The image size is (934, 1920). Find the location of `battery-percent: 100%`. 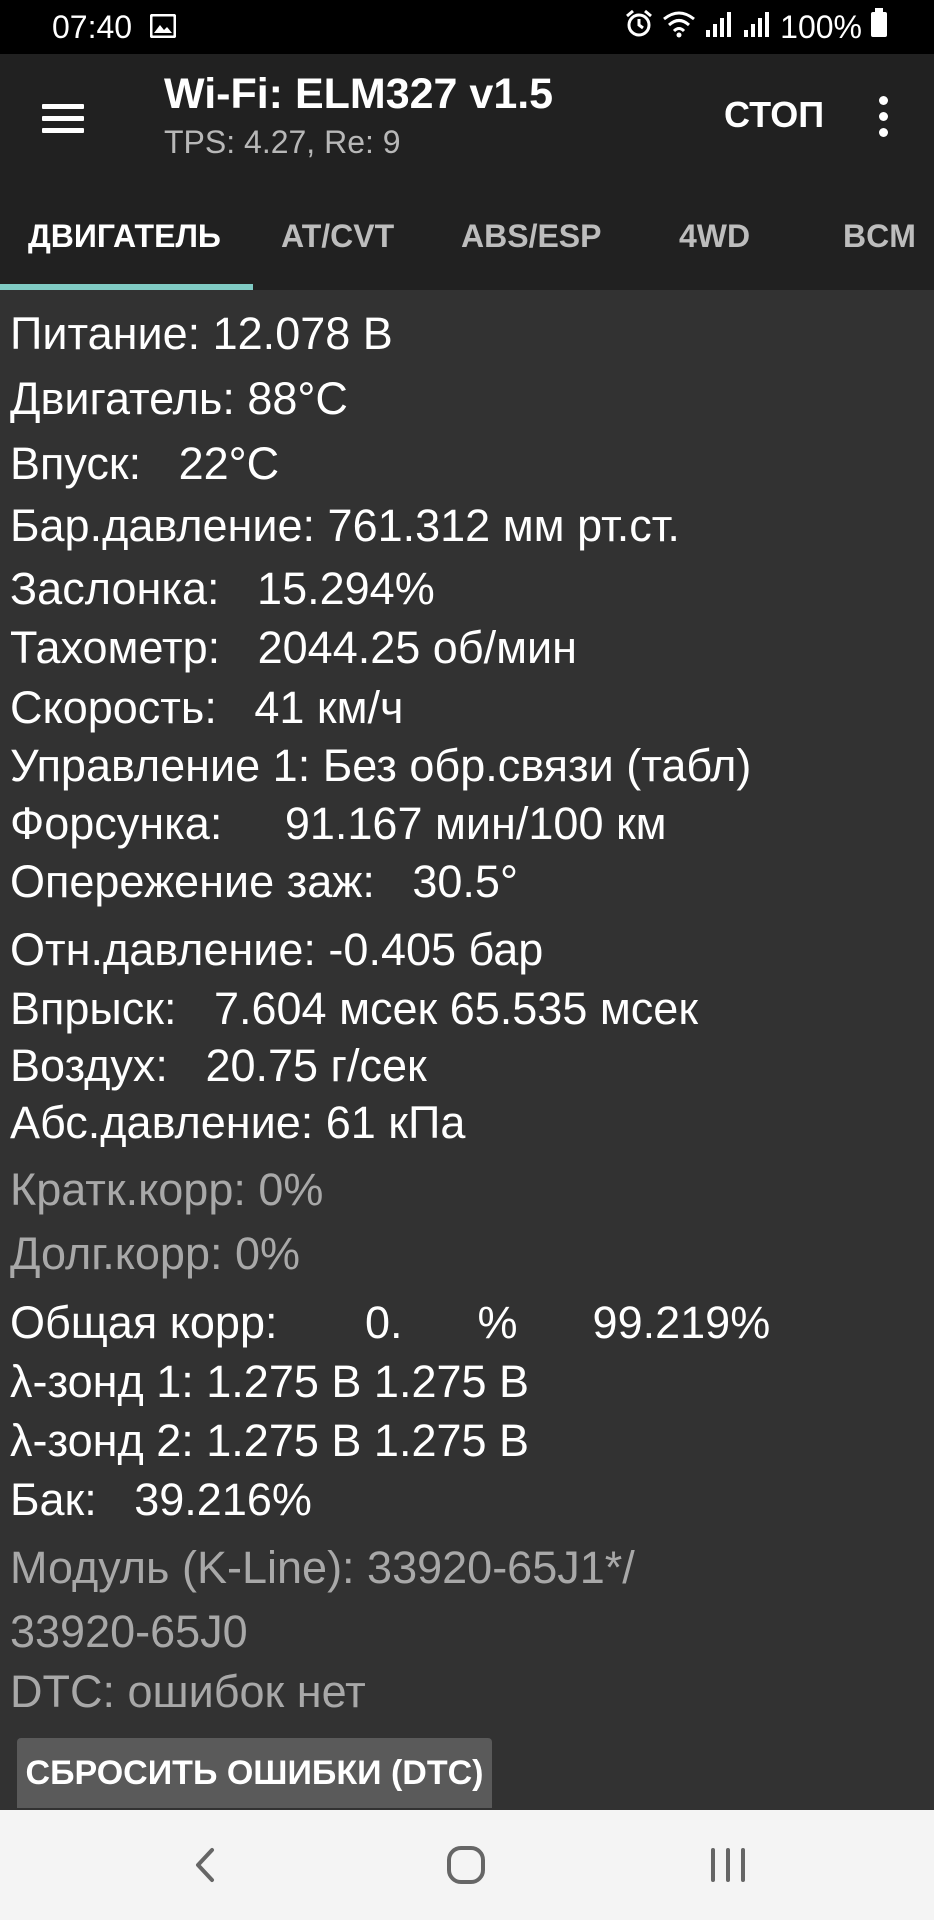

battery-percent: 100% is located at coordinates (821, 26).